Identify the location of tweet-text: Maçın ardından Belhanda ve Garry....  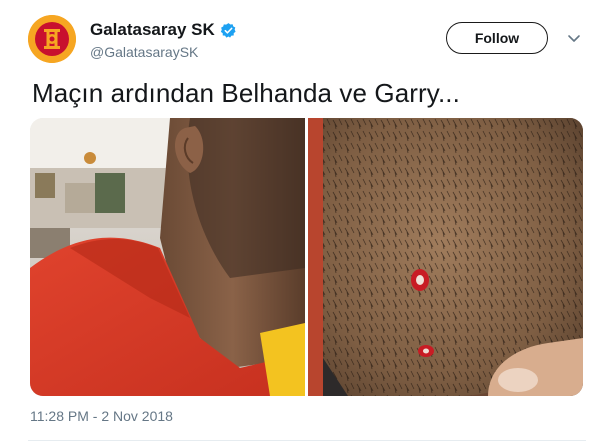
(246, 93).